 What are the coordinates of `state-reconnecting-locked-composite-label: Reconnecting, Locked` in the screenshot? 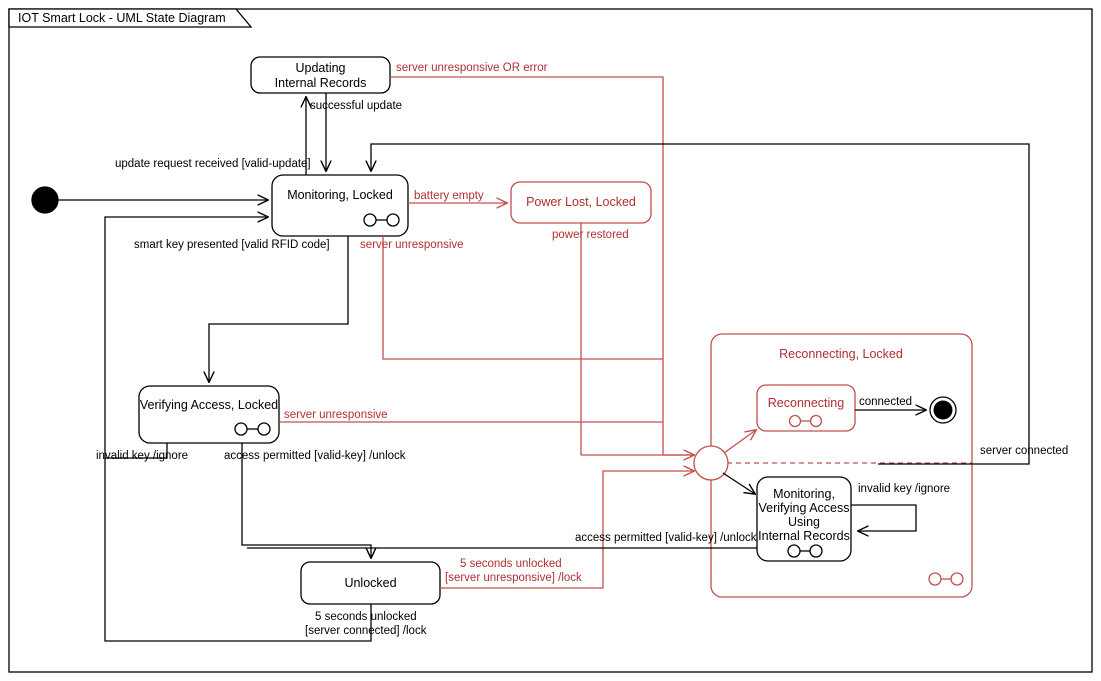 It's located at (841, 354).